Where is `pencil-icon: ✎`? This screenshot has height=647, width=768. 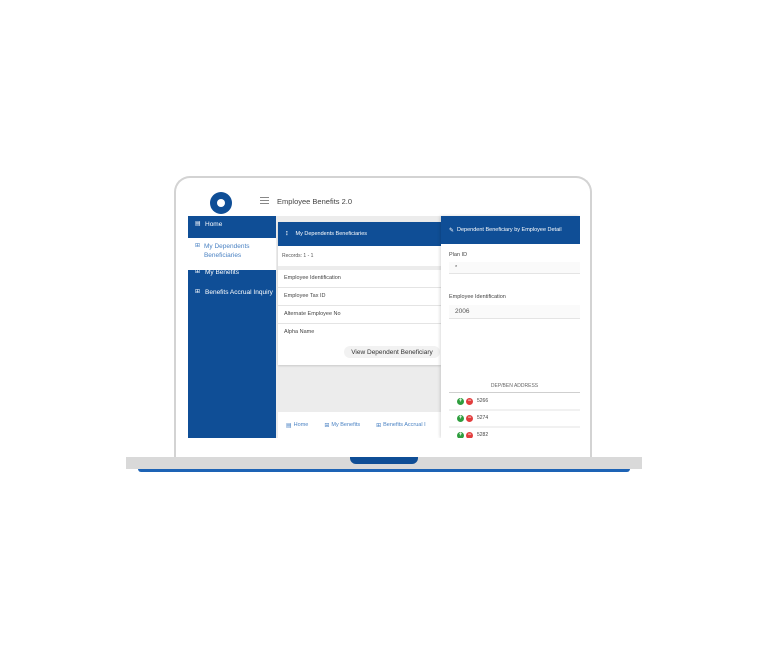 pencil-icon: ✎ is located at coordinates (452, 230).